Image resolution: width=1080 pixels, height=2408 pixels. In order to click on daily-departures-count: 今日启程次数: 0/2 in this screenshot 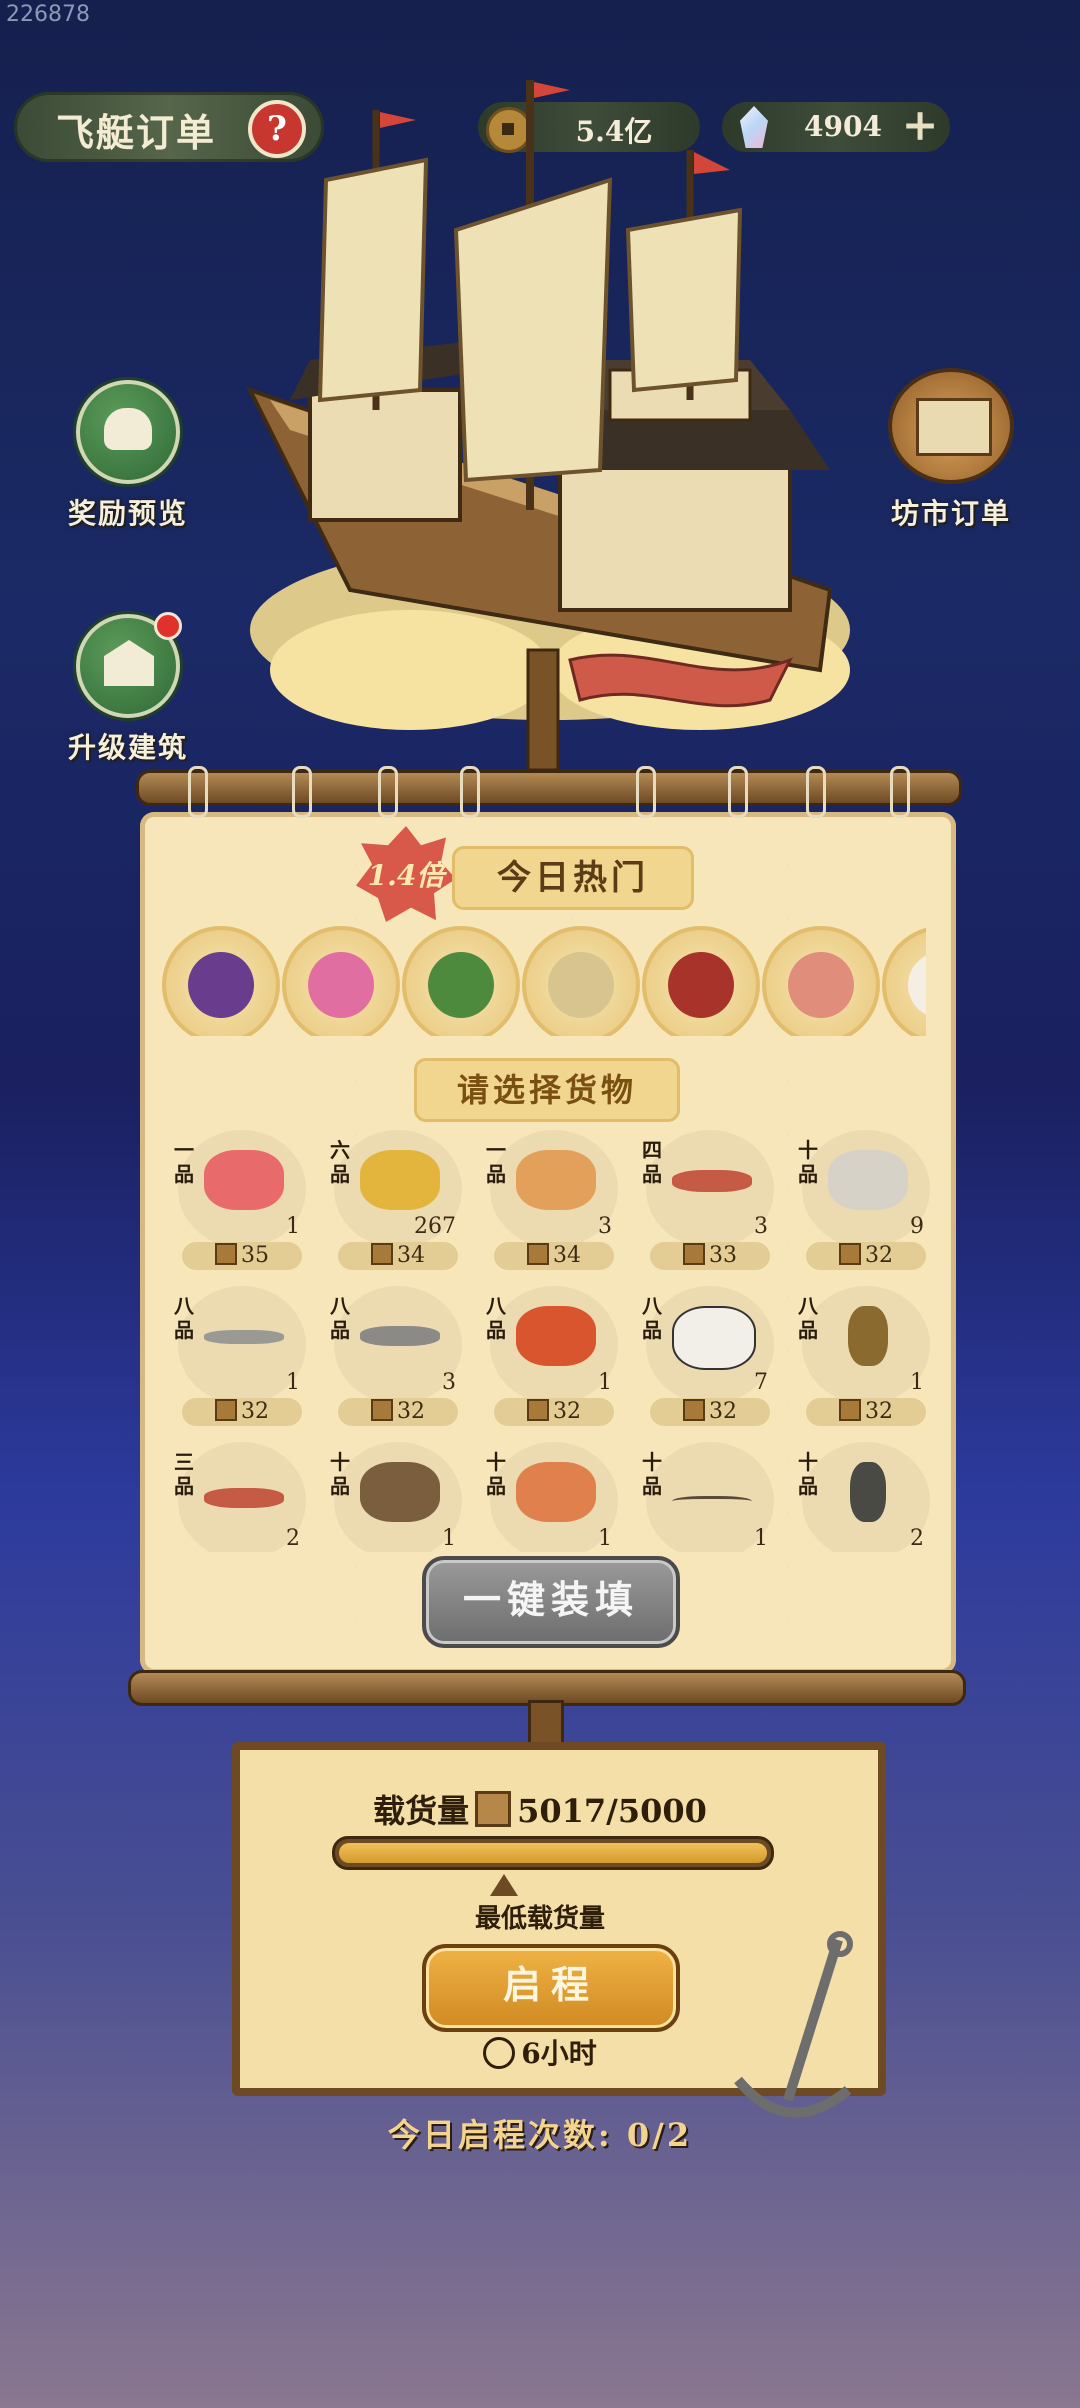, I will do `click(540, 2135)`.